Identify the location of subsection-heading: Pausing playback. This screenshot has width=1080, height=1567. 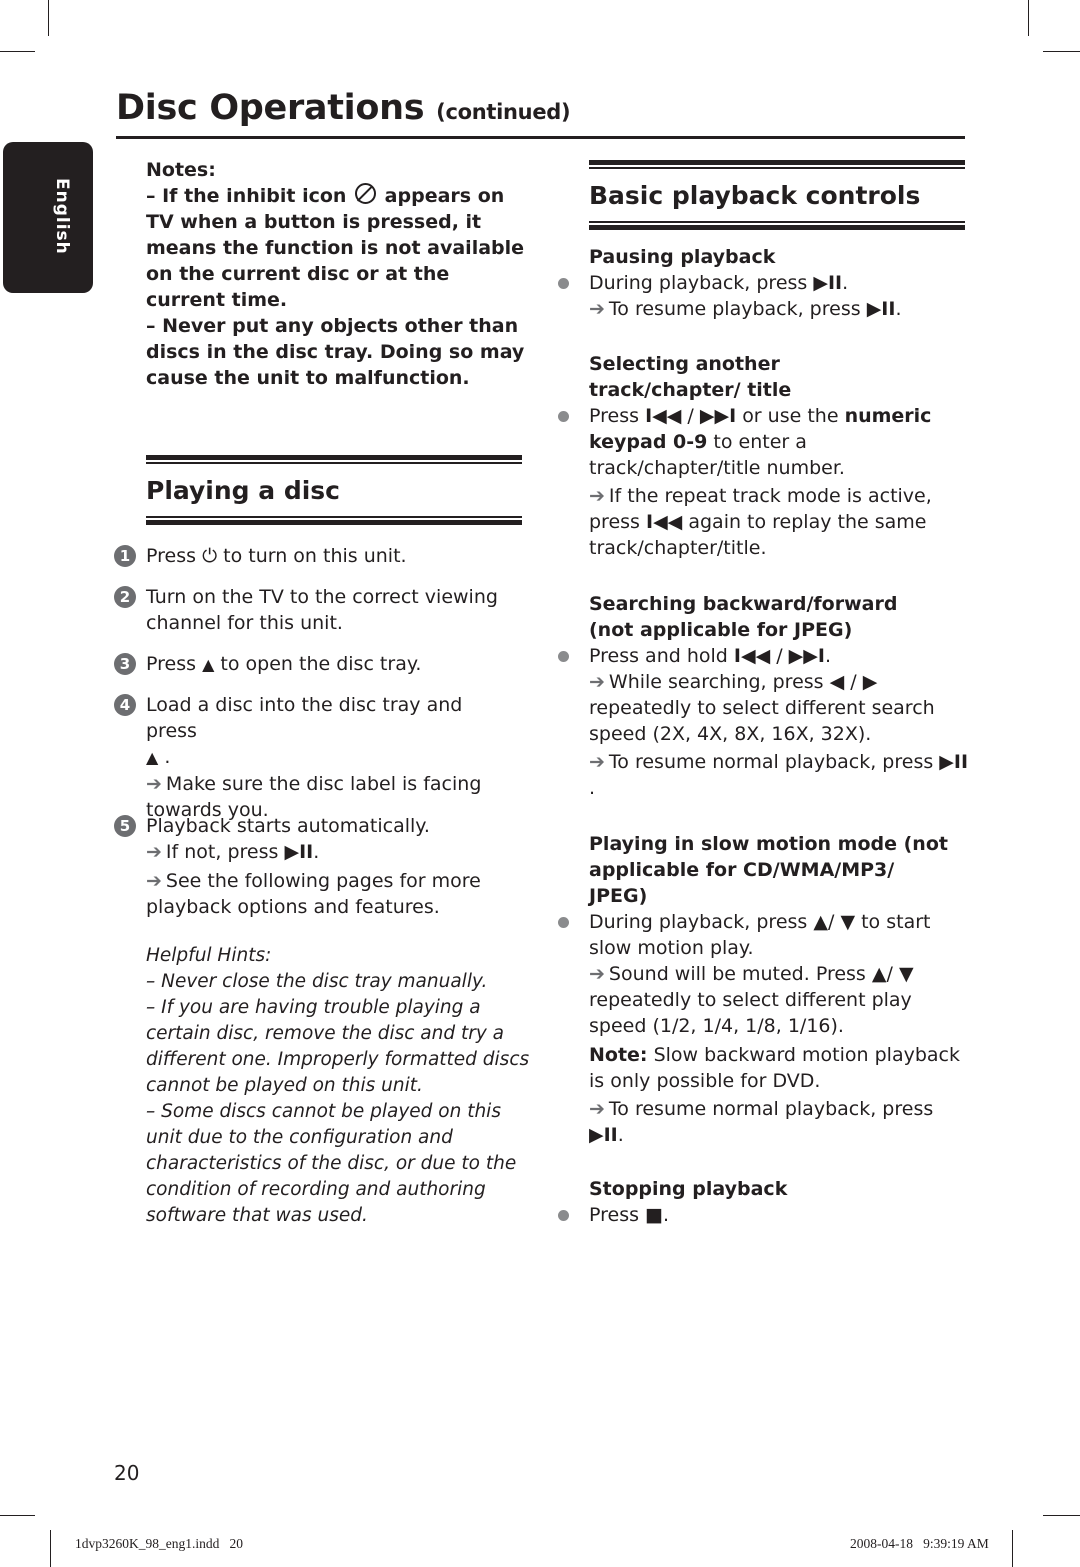
(682, 257).